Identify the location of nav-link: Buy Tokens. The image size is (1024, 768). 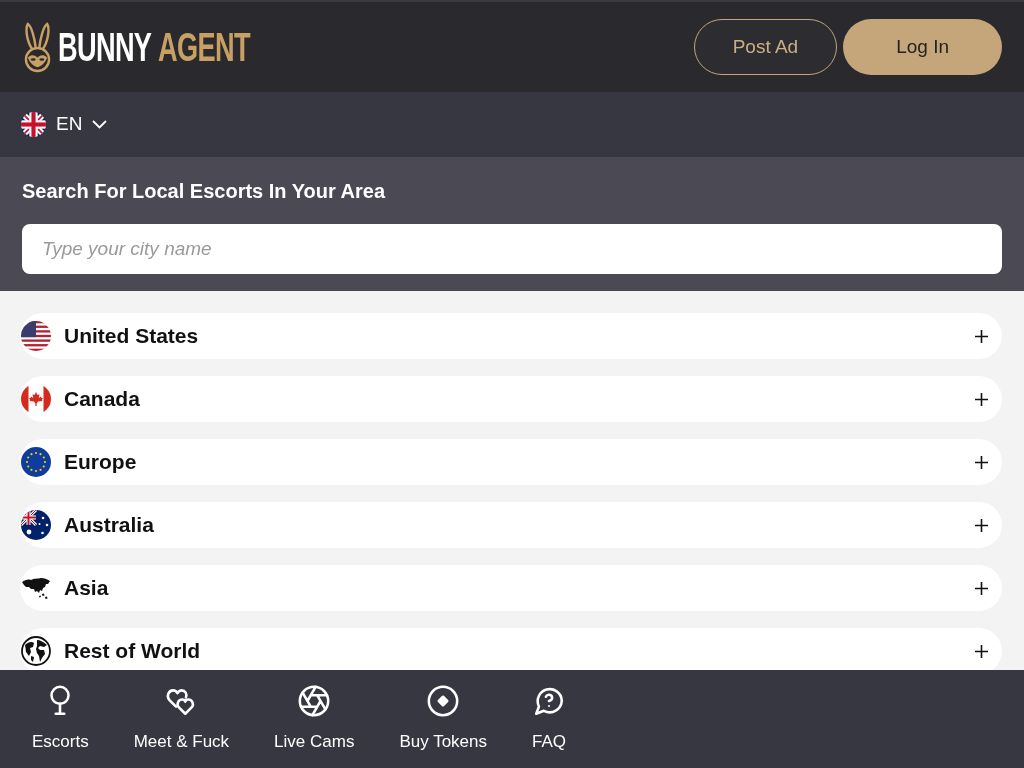
(443, 726).